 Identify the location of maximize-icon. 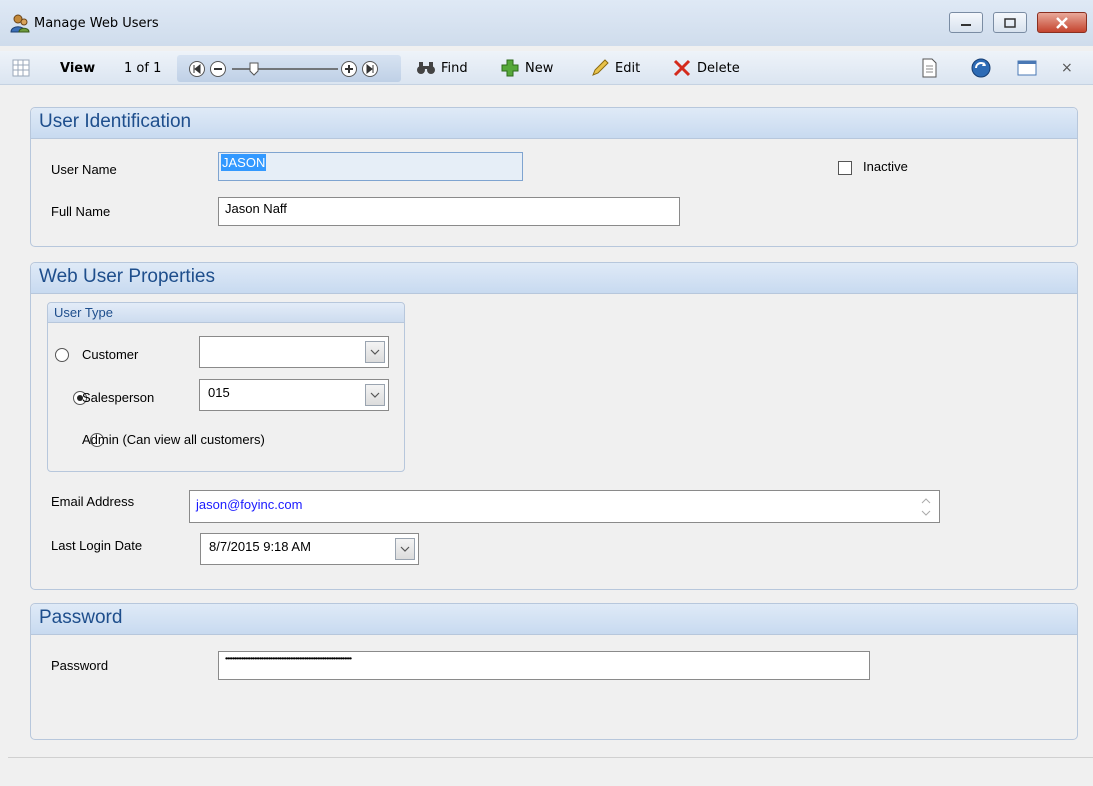
(1010, 22).